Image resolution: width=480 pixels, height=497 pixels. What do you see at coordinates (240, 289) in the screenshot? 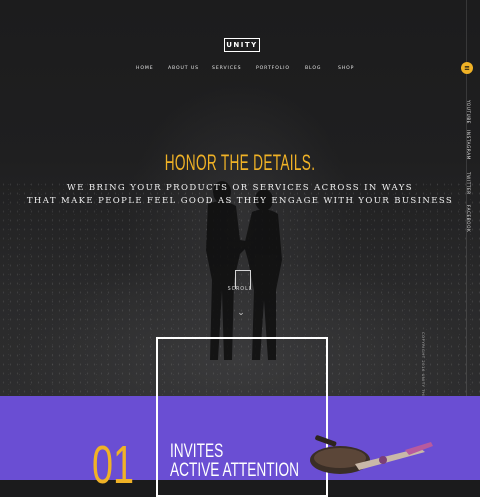
I see `scroll-label: SCROLL` at bounding box center [240, 289].